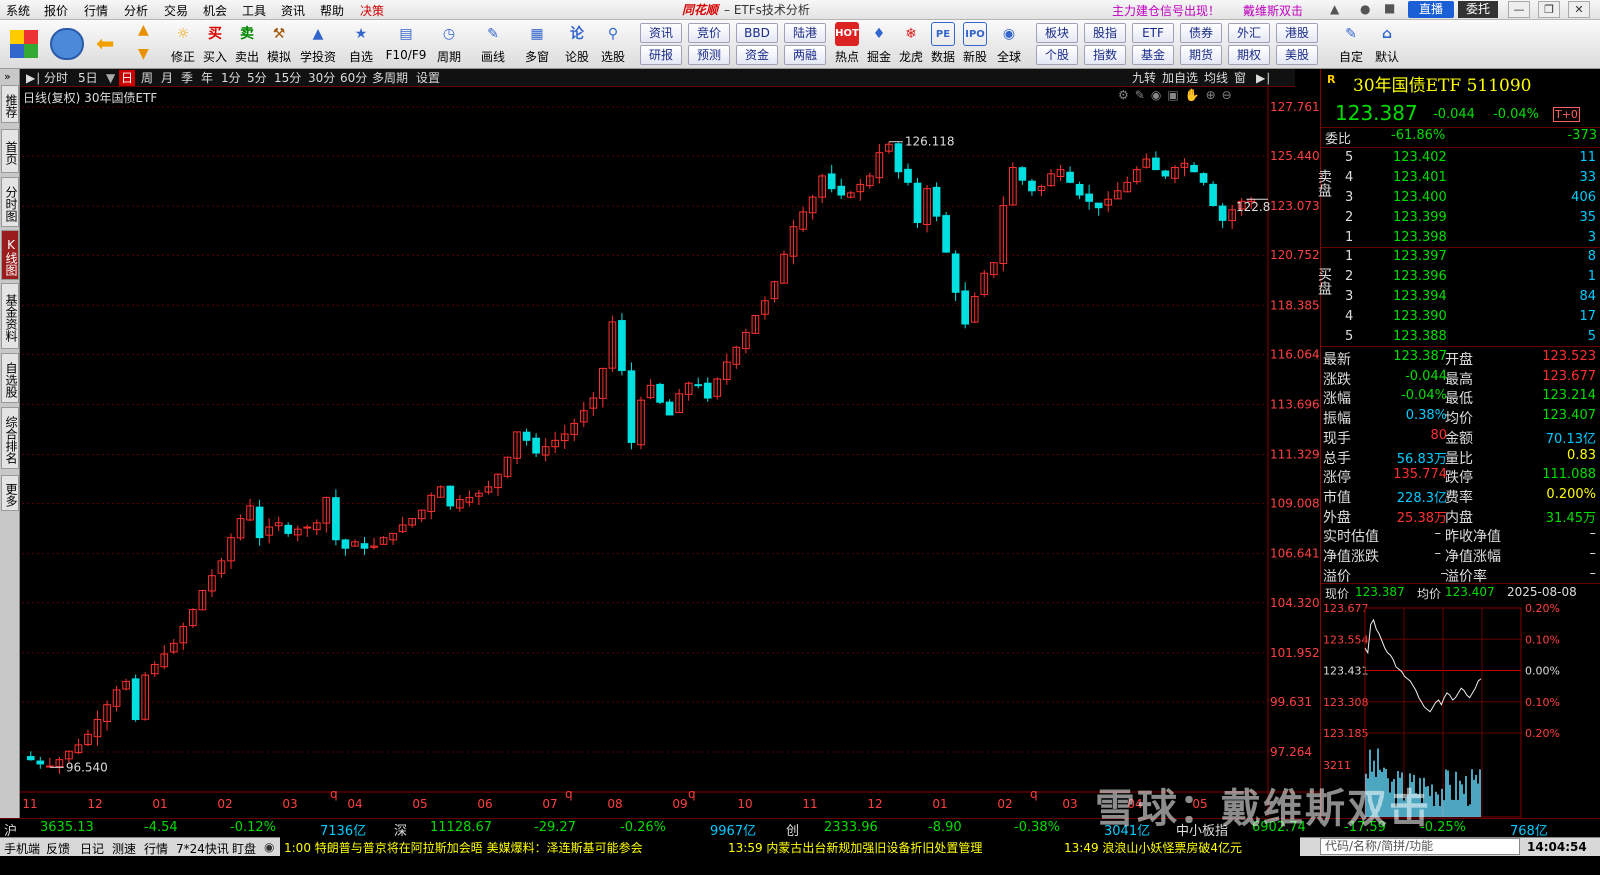  Describe the element at coordinates (58, 848) in the screenshot. I see `status-feedback: 反馈` at that location.